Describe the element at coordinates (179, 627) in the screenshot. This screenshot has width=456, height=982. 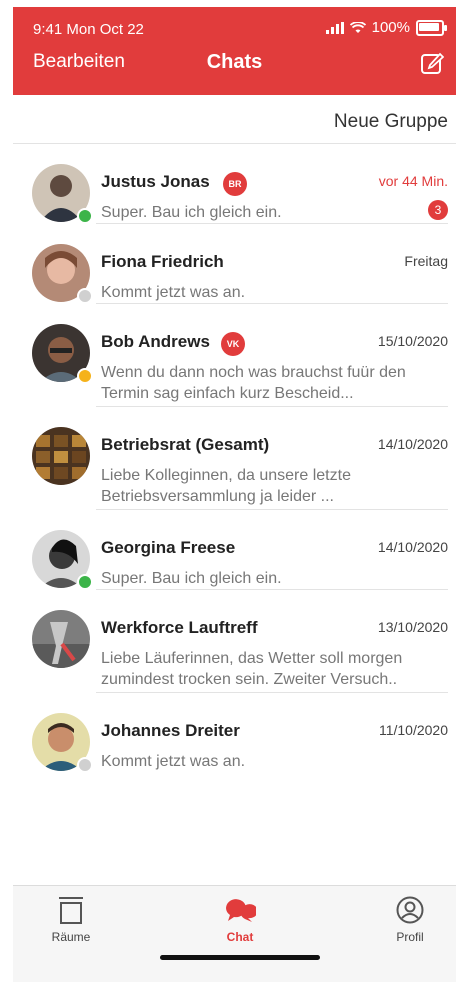
I see `chat-name: Werkforce Lauftreff` at that location.